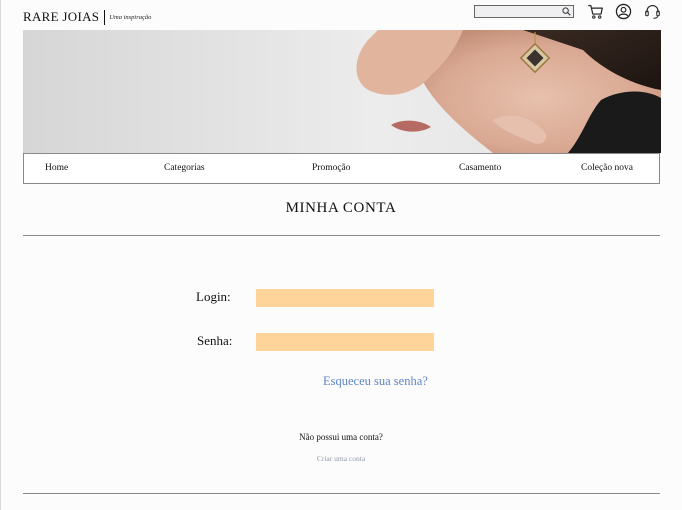 The height and width of the screenshot is (510, 682). What do you see at coordinates (341, 437) in the screenshot?
I see `no-account-text: Não possui uma conta?` at bounding box center [341, 437].